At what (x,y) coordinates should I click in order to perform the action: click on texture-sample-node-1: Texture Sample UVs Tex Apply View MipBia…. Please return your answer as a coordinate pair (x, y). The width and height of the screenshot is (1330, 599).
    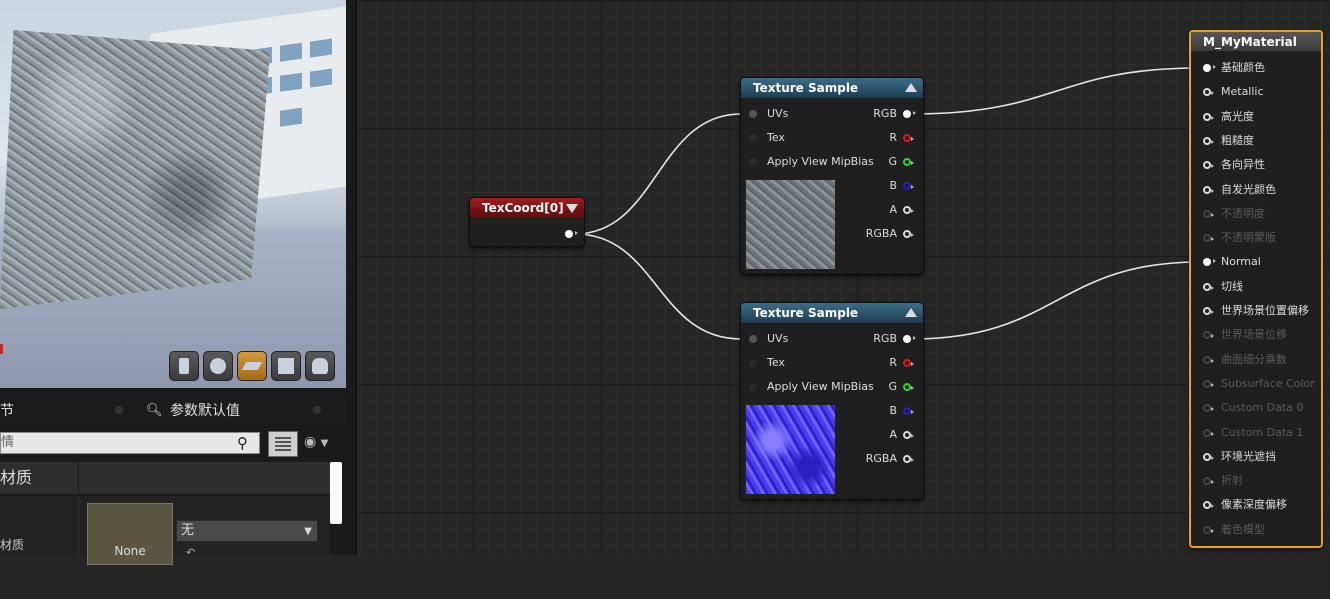
    Looking at the image, I should click on (832, 176).